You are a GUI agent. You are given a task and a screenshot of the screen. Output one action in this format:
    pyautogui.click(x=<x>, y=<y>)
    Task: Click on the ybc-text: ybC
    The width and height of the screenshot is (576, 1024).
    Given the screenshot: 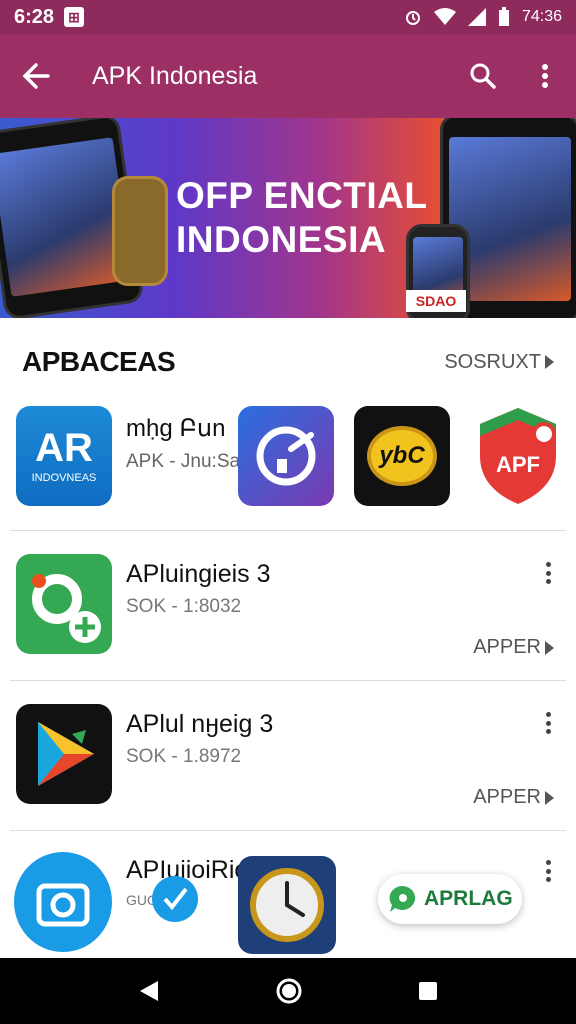 What is the action you would take?
    pyautogui.click(x=402, y=455)
    